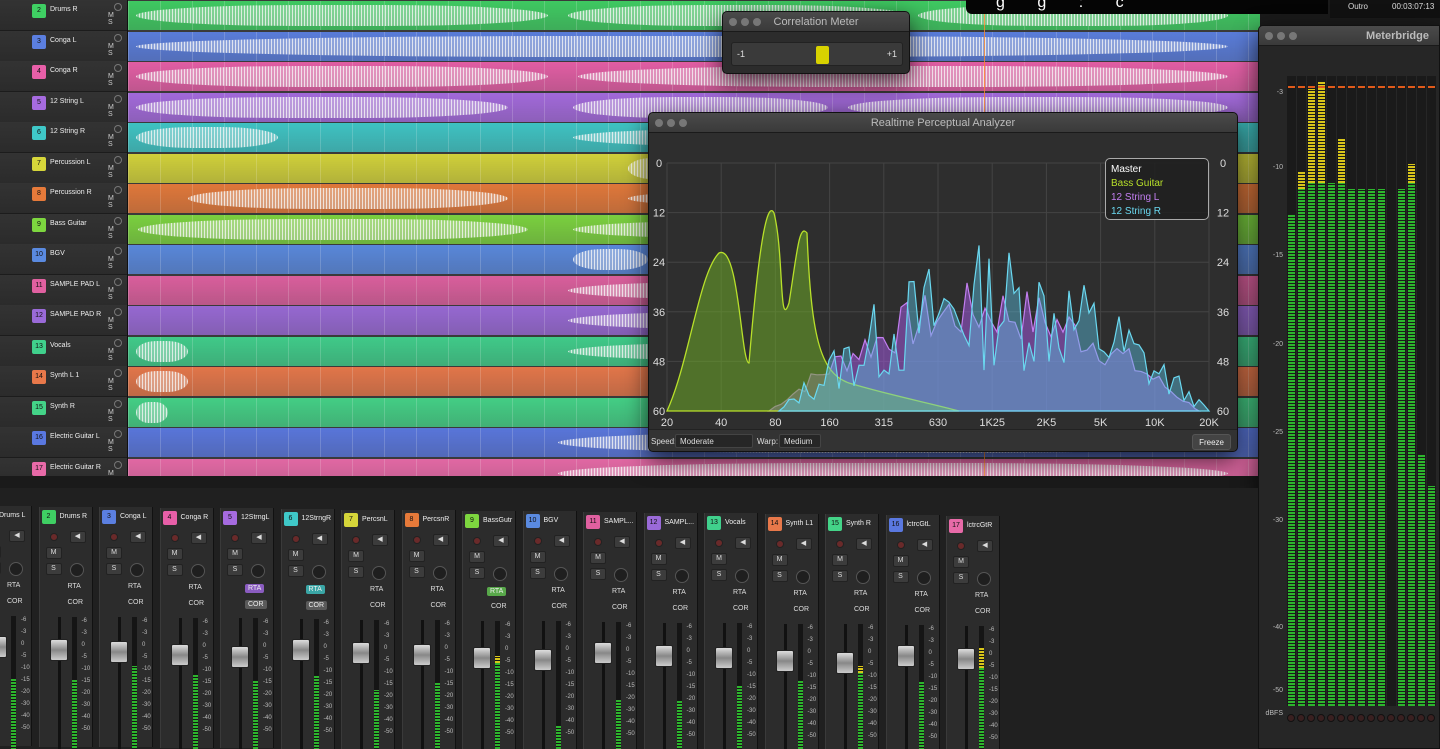 This screenshot has width=1440, height=749. I want to click on track-header: 7 Percussion L M S, so click(63, 168).